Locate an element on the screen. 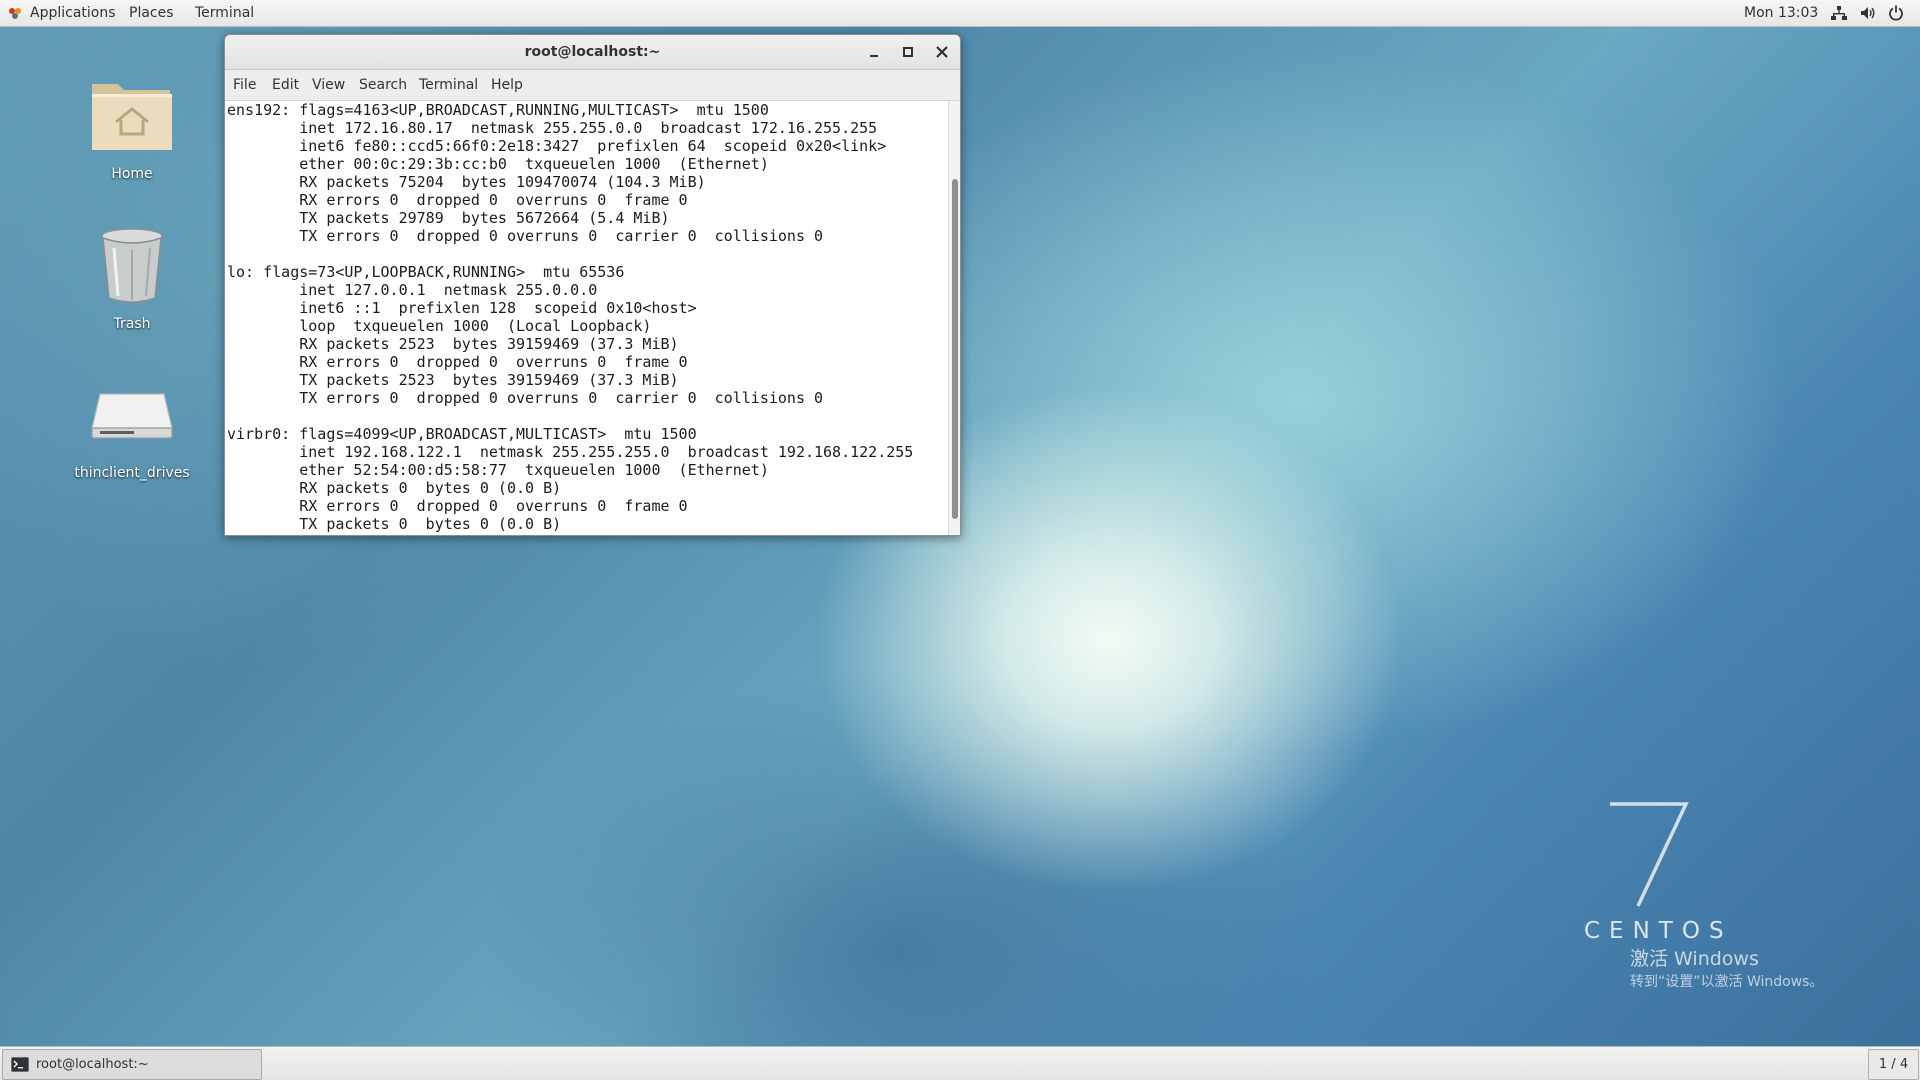 The width and height of the screenshot is (1920, 1080). applications-icon is located at coordinates (15, 13).